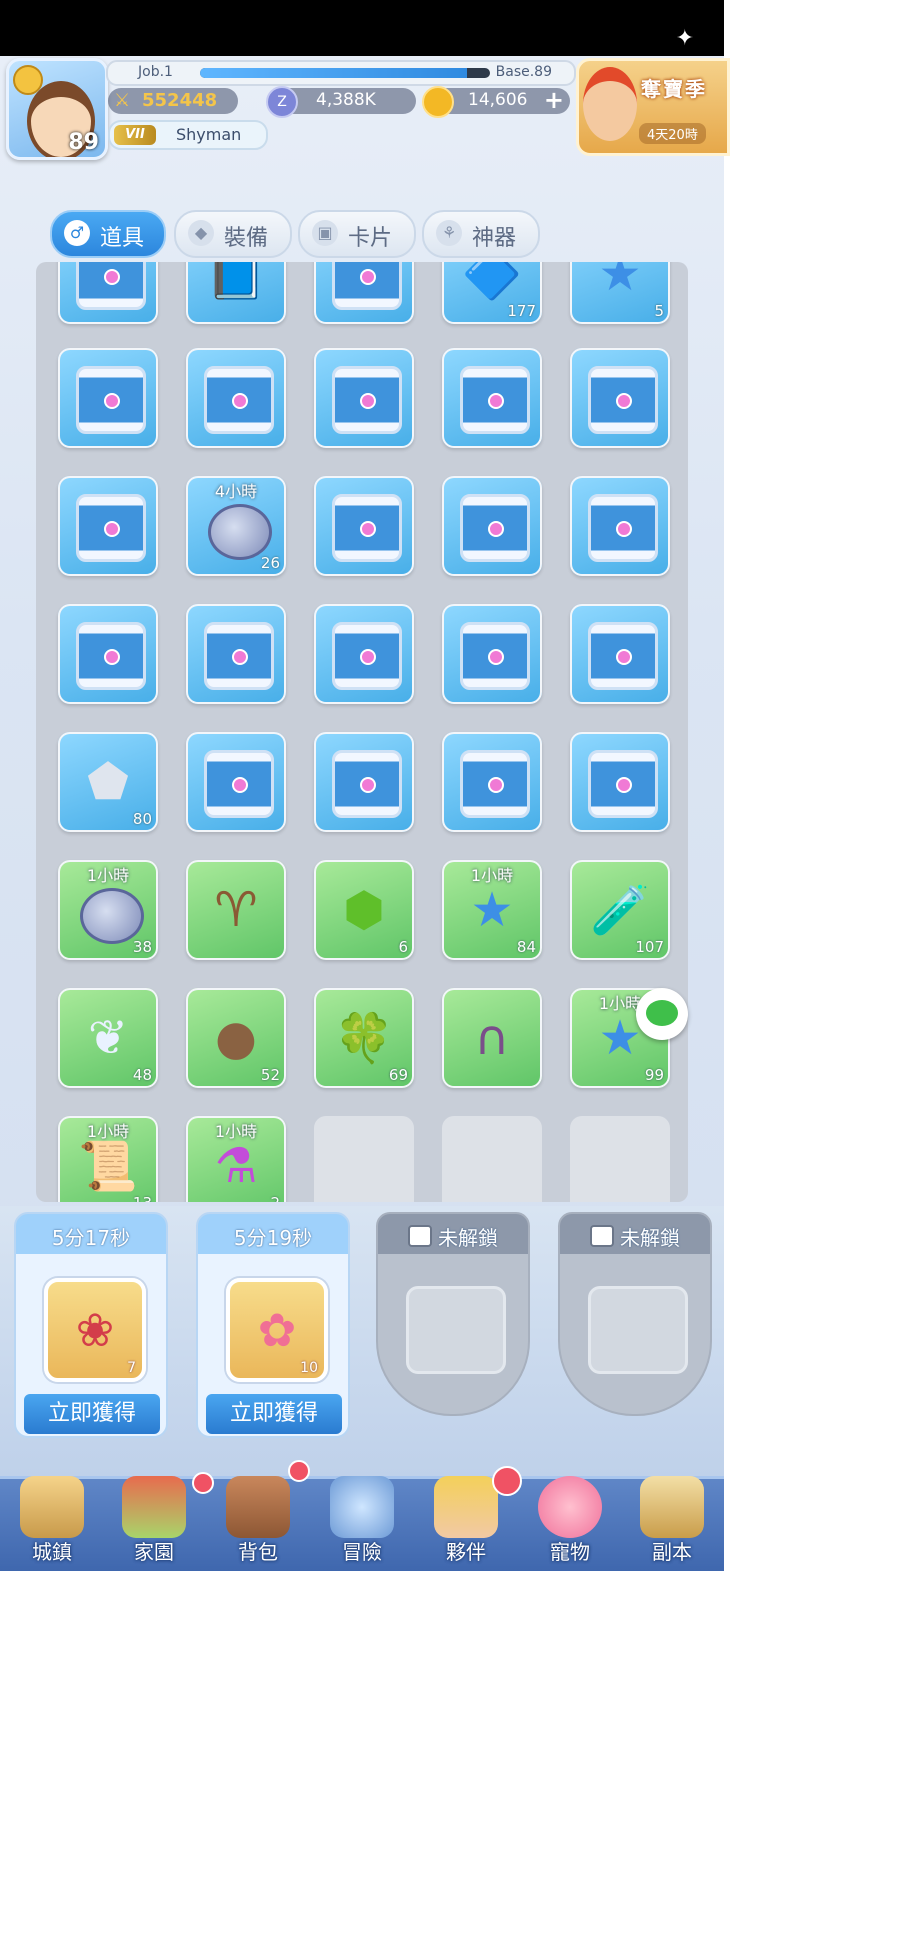  Describe the element at coordinates (672, 133) in the screenshot. I see `season-countdown: 4天20時` at that location.